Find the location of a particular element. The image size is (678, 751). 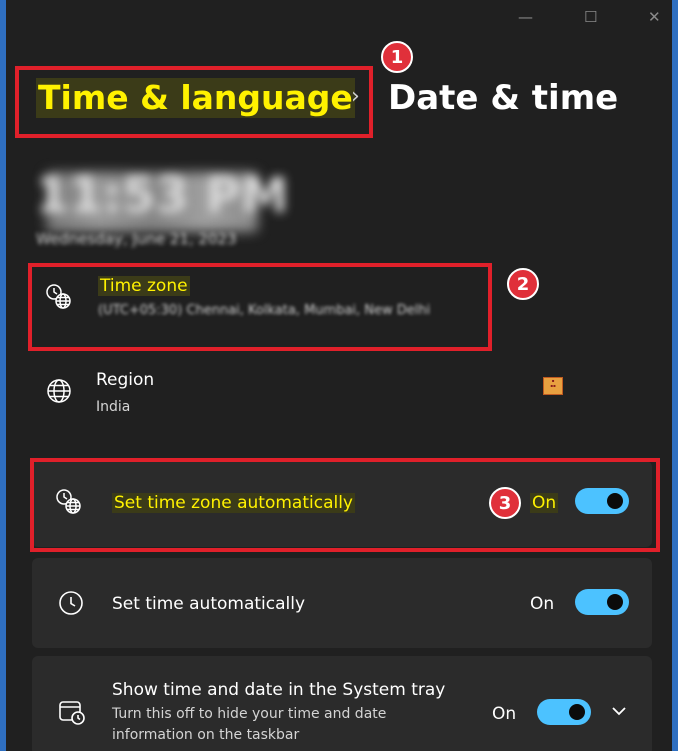

annotation-badge-2: 2 is located at coordinates (523, 284).